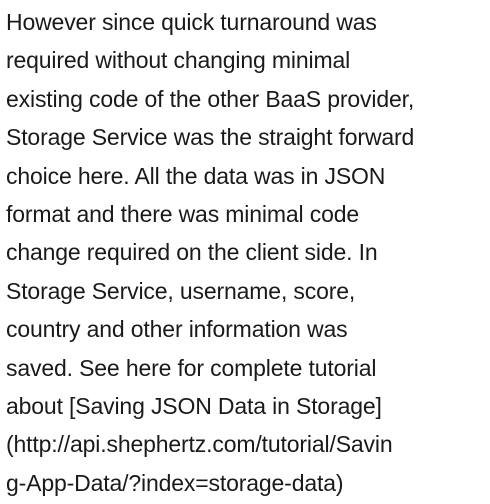  Describe the element at coordinates (177, 329) in the screenshot. I see `paragraph-line: country and other information was` at that location.